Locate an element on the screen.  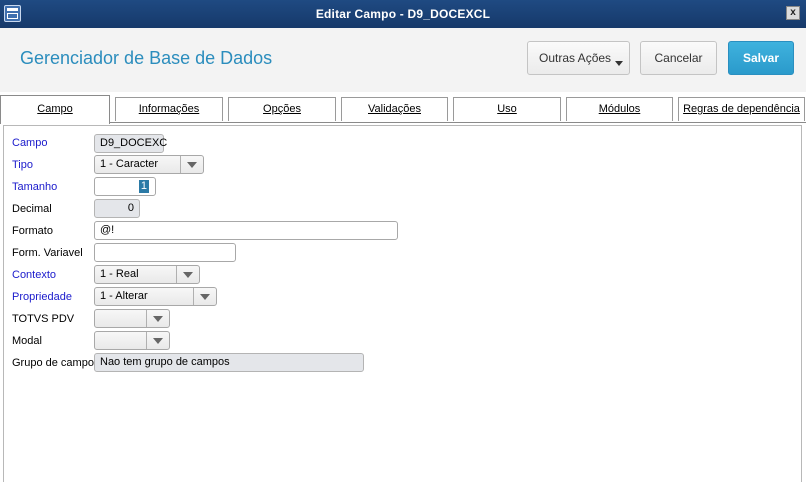
tamanho-input: 1 is located at coordinates (125, 186).